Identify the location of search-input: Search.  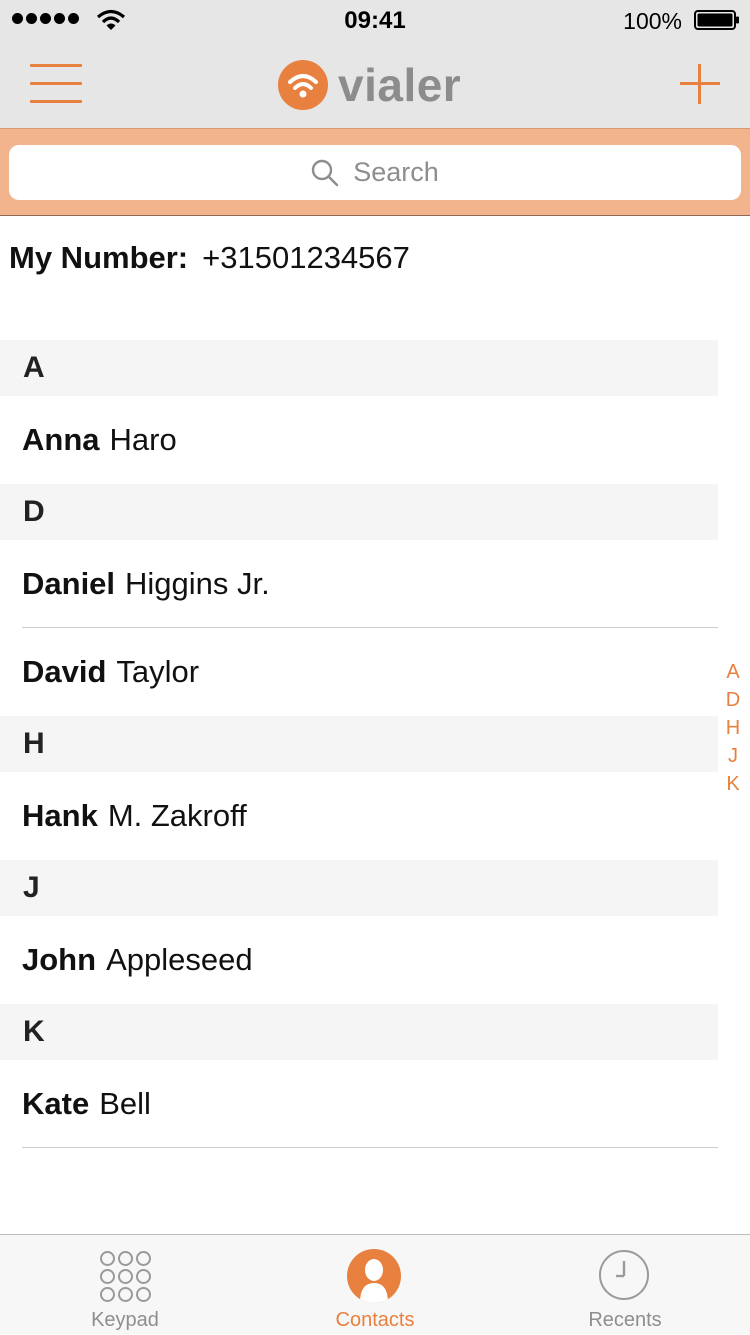
(375, 172).